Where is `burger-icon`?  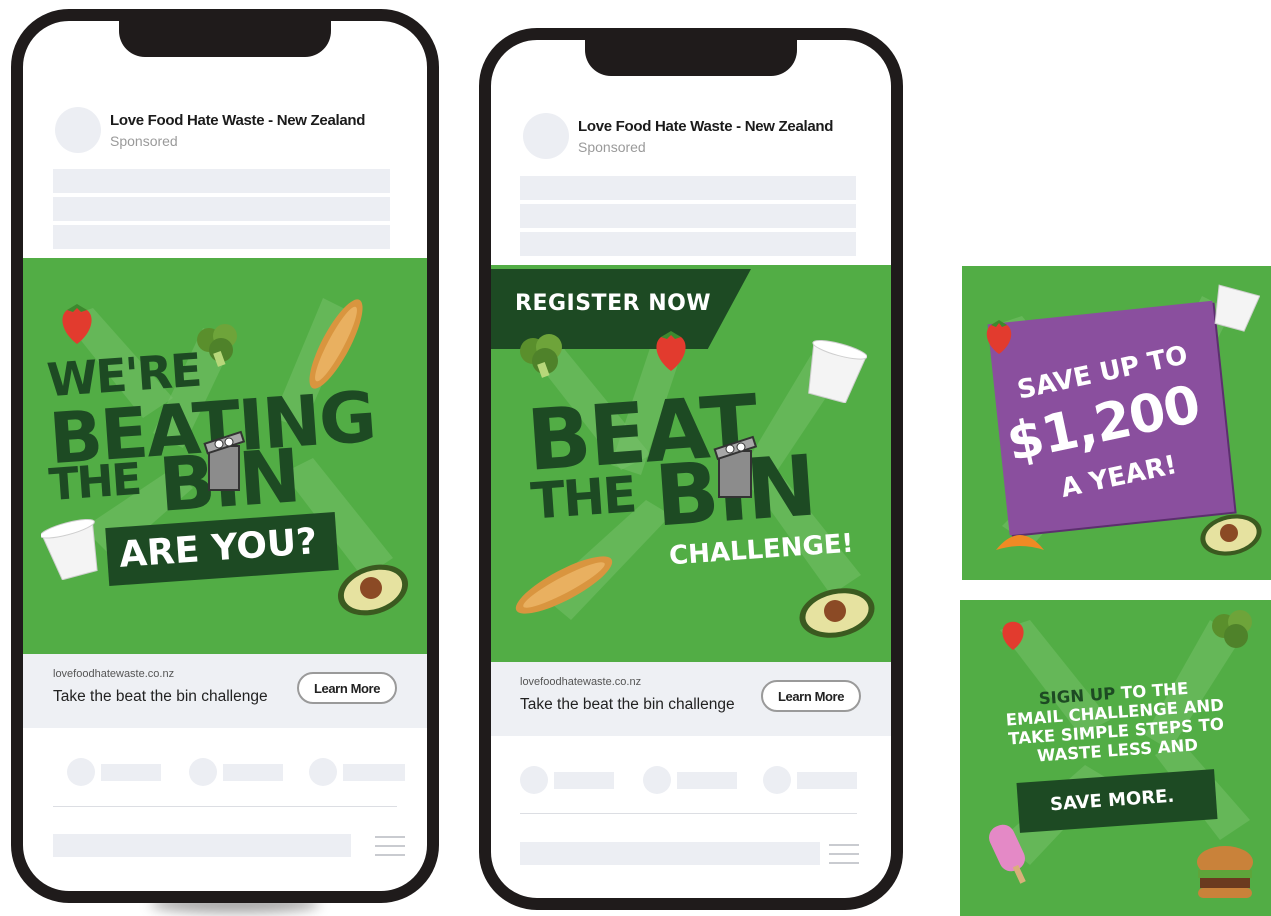 burger-icon is located at coordinates (1225, 872).